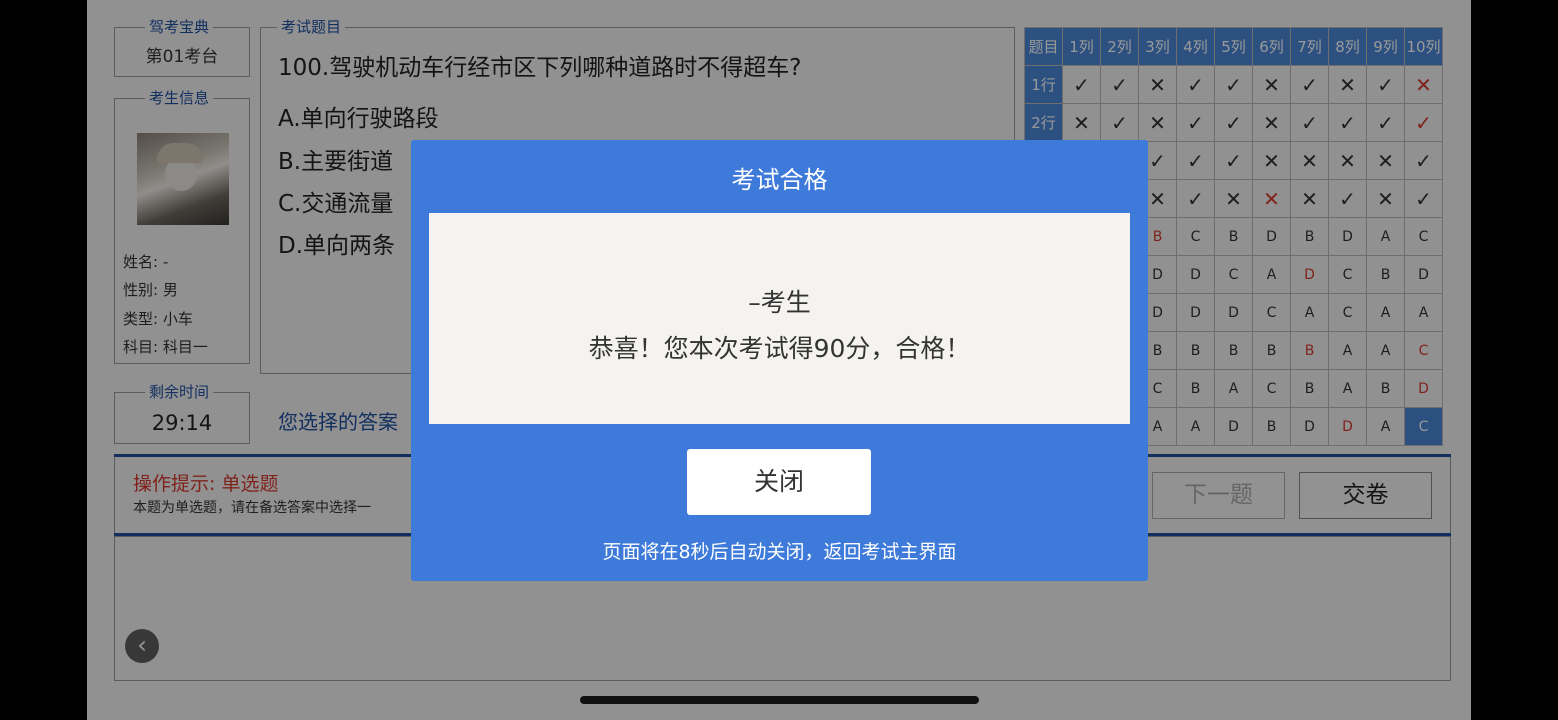 The height and width of the screenshot is (720, 1558). I want to click on dialog-title: 考试合格, so click(779, 180).